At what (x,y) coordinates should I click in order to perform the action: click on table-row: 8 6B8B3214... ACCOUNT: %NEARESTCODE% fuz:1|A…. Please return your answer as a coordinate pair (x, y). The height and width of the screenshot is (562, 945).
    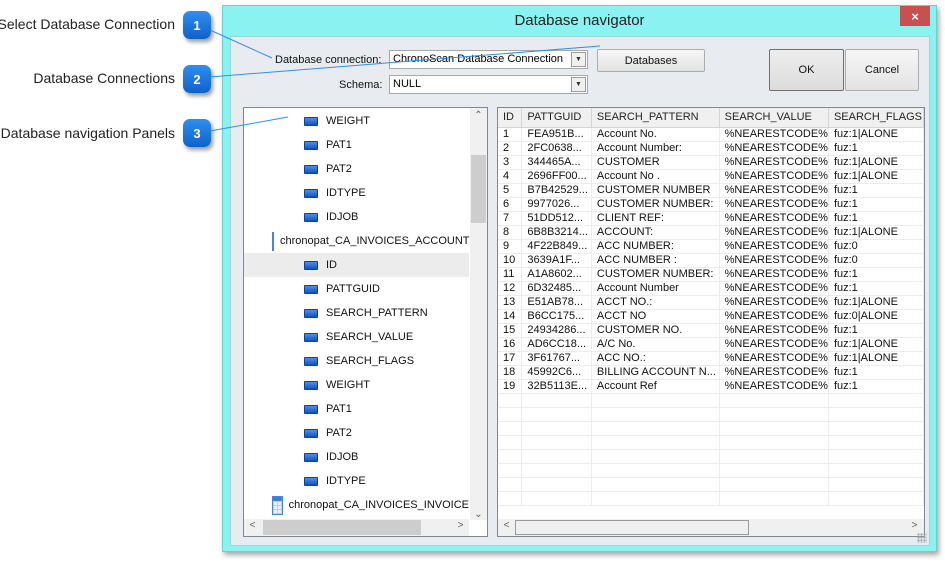
    Looking at the image, I should click on (711, 232).